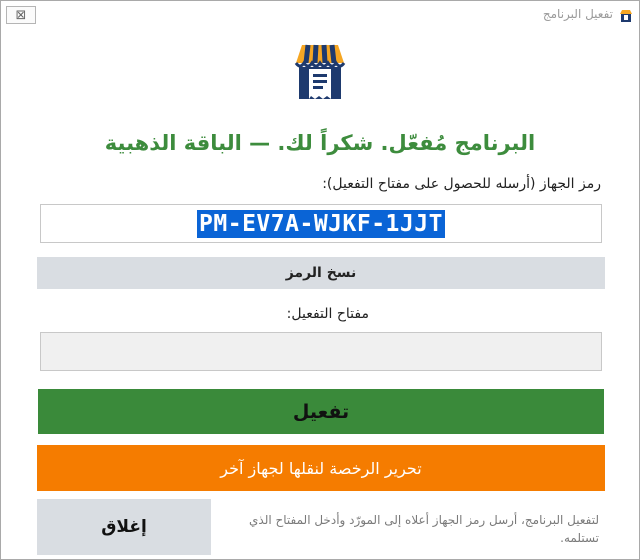 The image size is (640, 560). Describe the element at coordinates (321, 273) in the screenshot. I see `copy-code-button: نسخ الرمز` at that location.